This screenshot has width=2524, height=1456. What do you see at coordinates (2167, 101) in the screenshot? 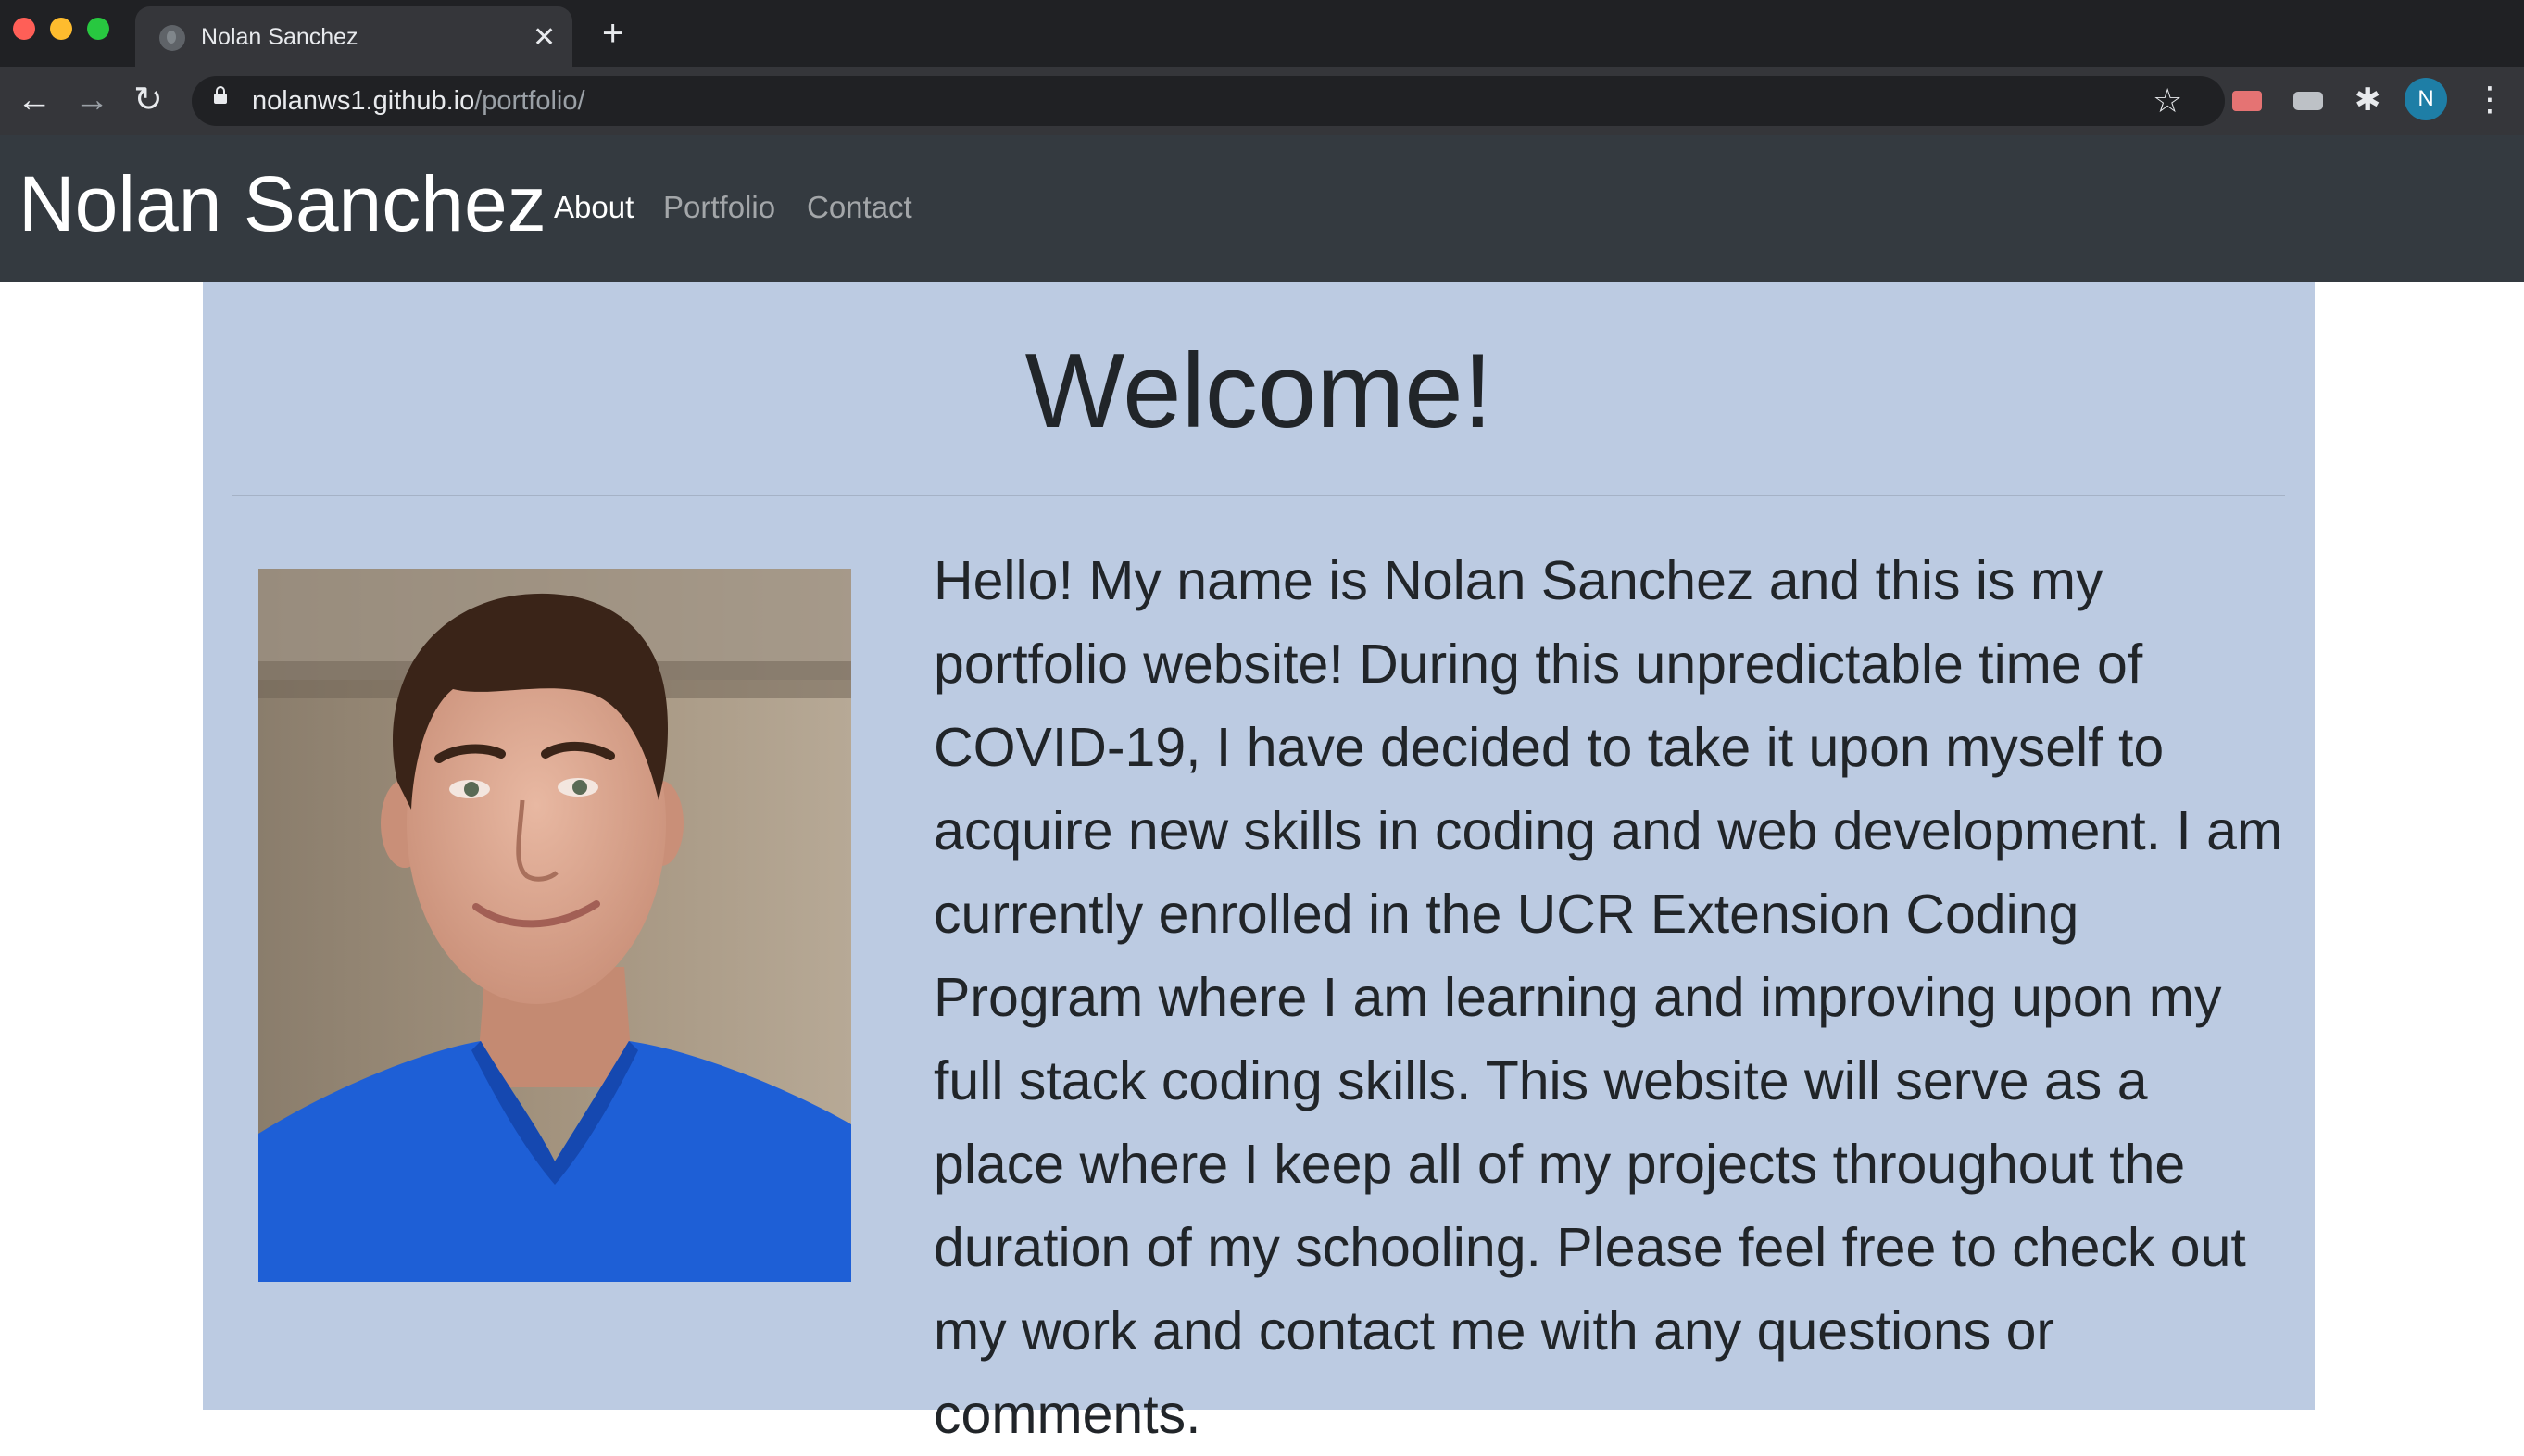
I see `bookmark-star-icon: ☆` at bounding box center [2167, 101].